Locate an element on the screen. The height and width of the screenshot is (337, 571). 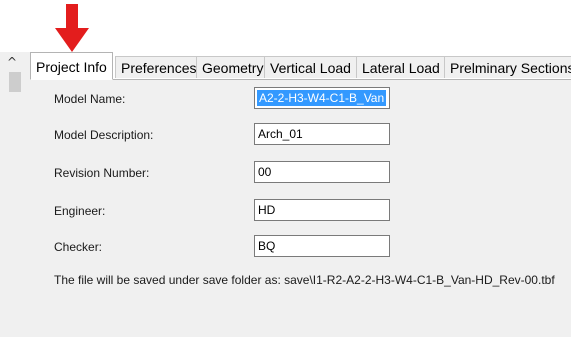
tab-geometry: Geometry is located at coordinates (233, 67).